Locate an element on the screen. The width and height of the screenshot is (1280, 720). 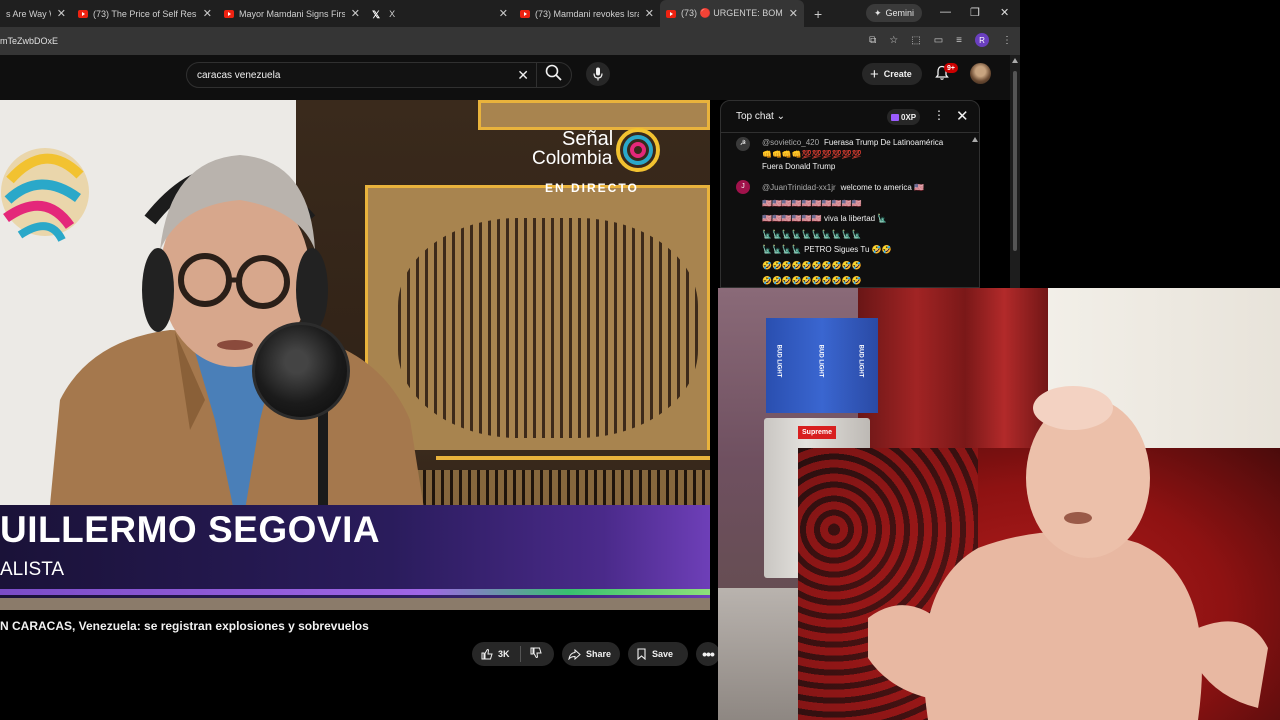
chat-username: @sovietico_420 is located at coordinates (790, 142).